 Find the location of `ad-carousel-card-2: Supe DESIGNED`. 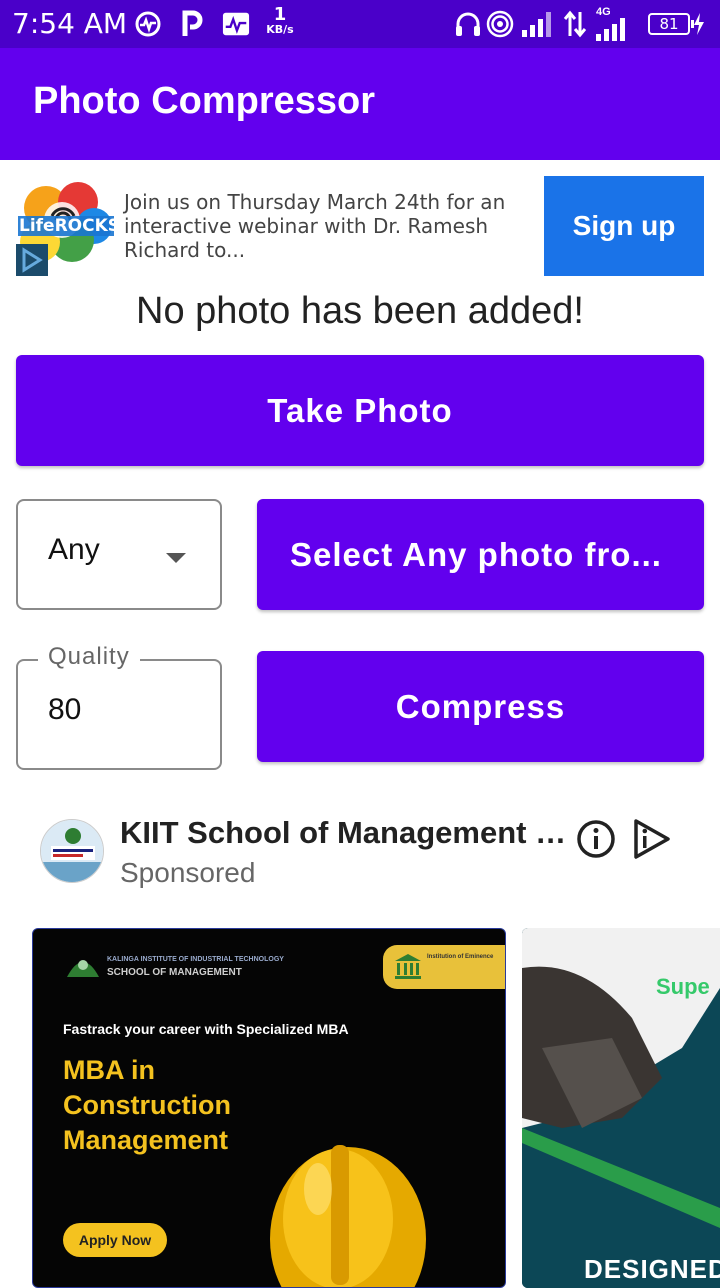

ad-carousel-card-2: Supe DESIGNED is located at coordinates (621, 1108).